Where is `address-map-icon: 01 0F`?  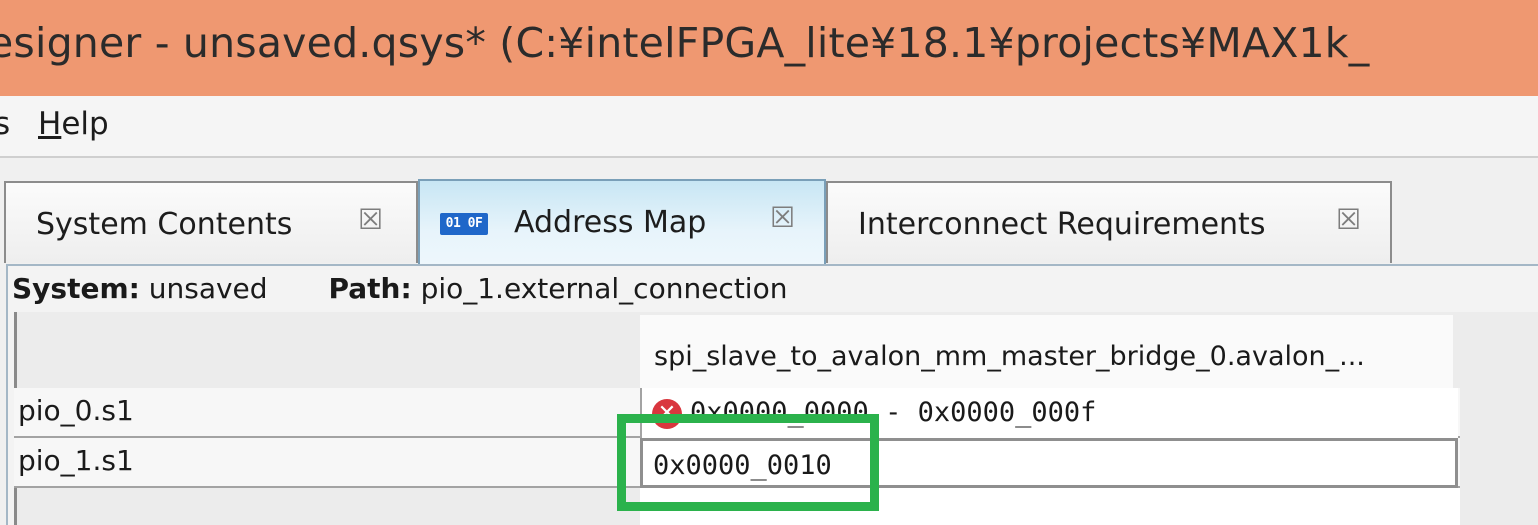 address-map-icon: 01 0F is located at coordinates (464, 224).